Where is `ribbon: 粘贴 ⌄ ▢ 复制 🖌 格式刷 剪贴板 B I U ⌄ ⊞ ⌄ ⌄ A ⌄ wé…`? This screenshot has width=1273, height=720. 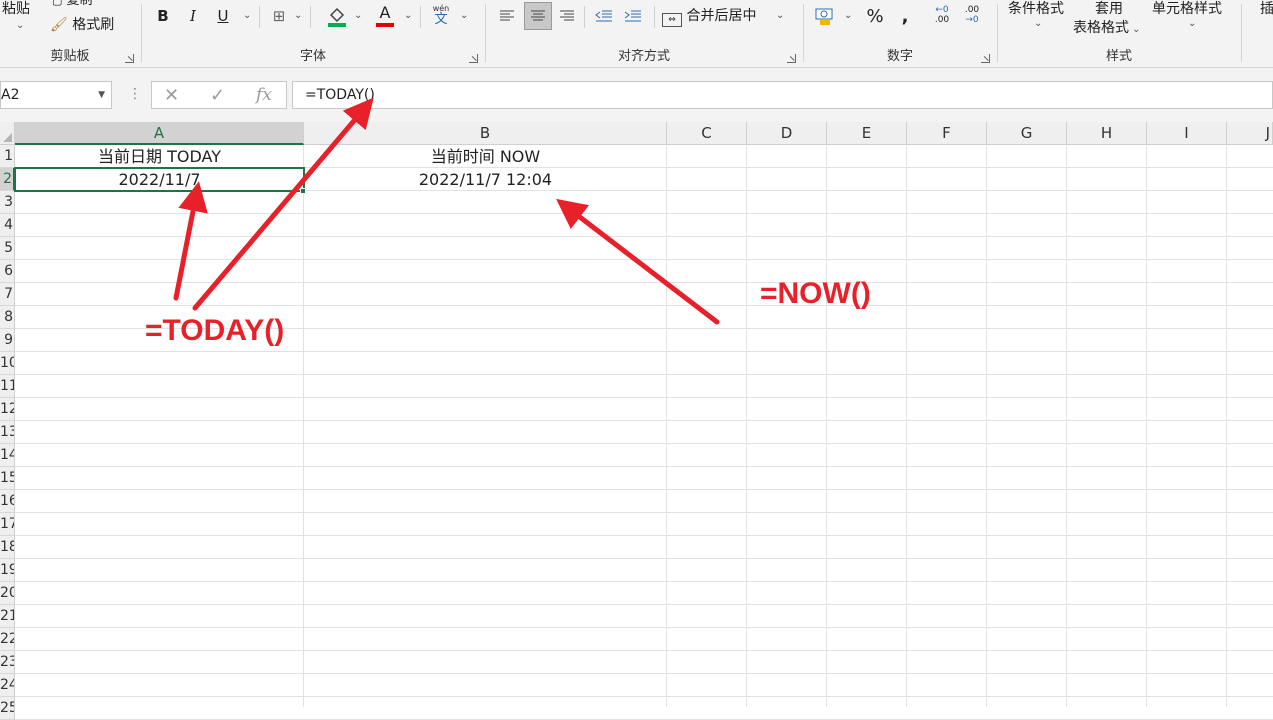 ribbon: 粘贴 ⌄ ▢ 复制 🖌 格式刷 剪贴板 B I U ⌄ ⊞ ⌄ ⌄ A ⌄ wé… is located at coordinates (636, 34).